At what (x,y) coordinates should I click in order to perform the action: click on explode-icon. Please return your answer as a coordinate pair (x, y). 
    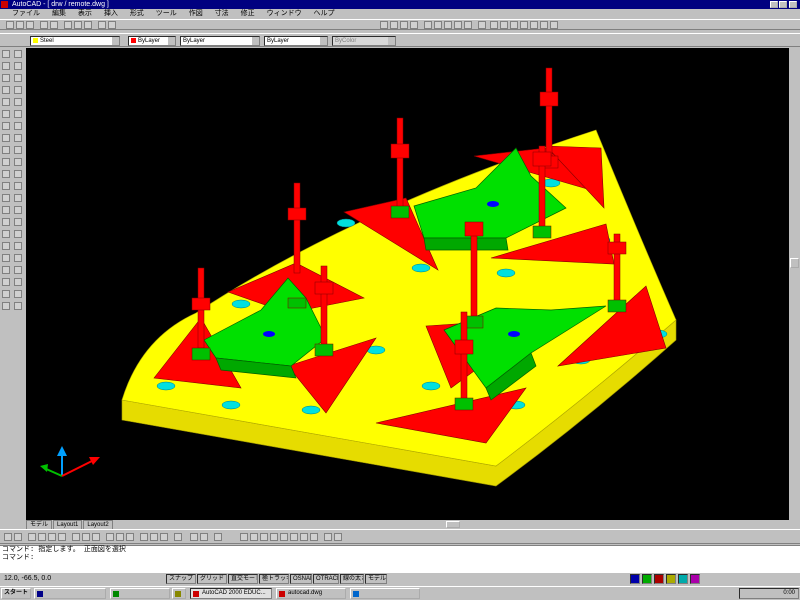
    Looking at the image, I should click on (18, 234).